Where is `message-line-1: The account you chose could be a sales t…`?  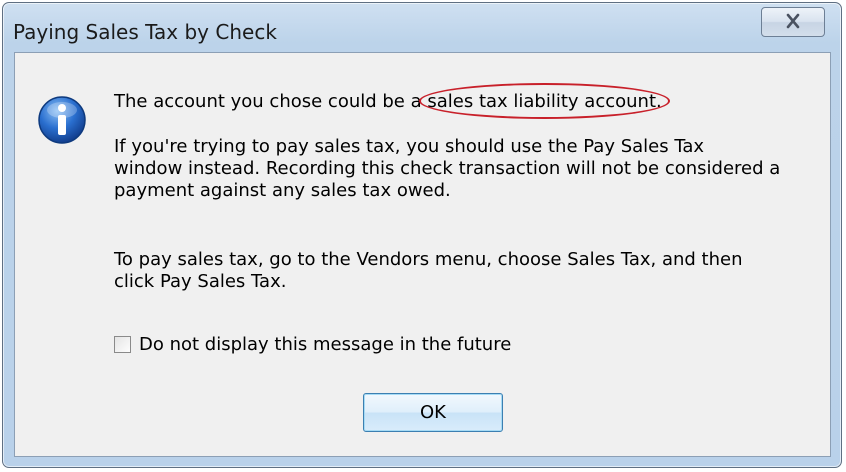
message-line-1: The account you chose could be a sales t… is located at coordinates (392, 101).